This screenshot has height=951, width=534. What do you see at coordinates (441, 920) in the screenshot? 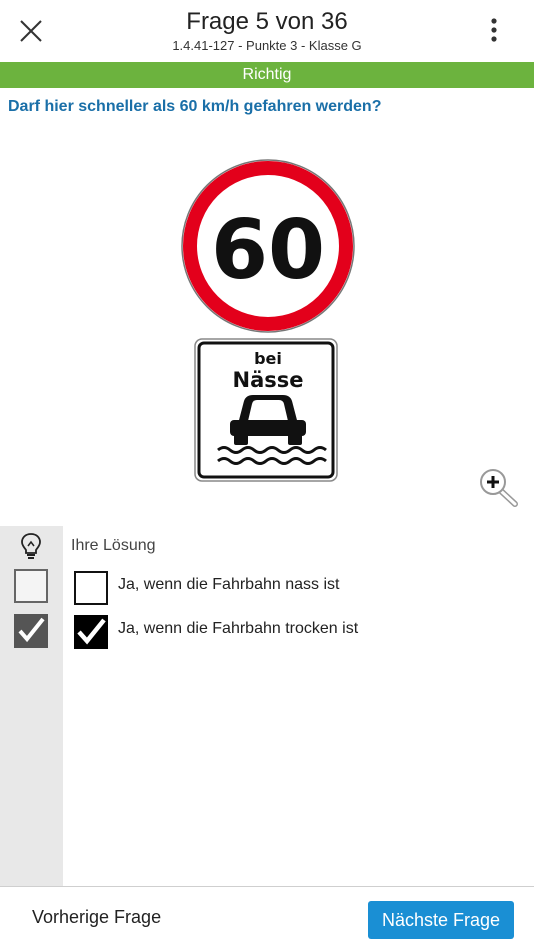
I see `next-question-button: Nächste Frage` at bounding box center [441, 920].